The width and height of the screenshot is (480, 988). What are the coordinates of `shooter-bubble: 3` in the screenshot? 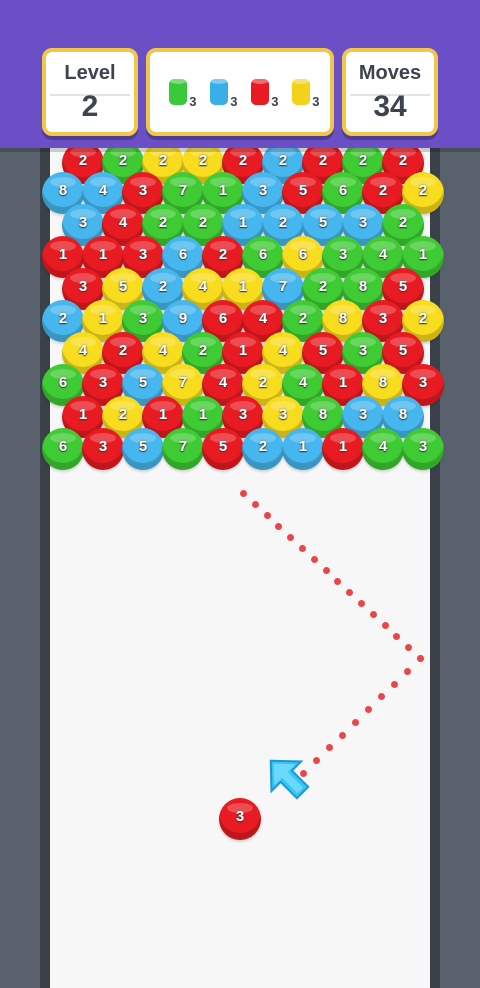 It's located at (240, 819).